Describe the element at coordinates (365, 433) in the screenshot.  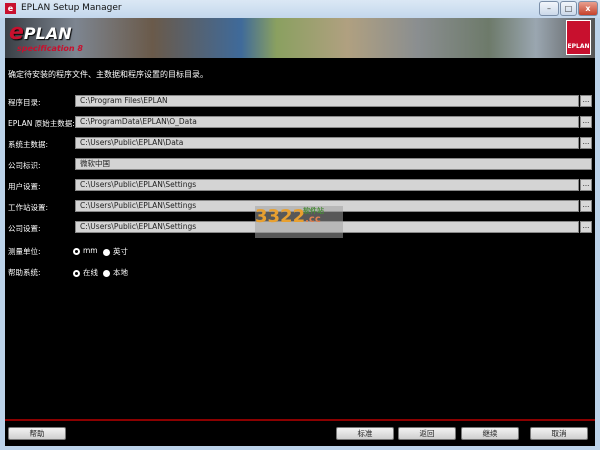
I see `standard-button: 标准` at that location.